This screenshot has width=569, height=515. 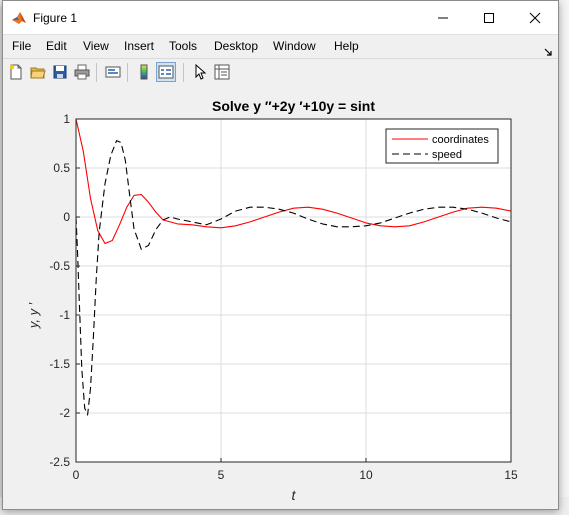 I want to click on y-tick-label: 0, so click(x=66, y=217).